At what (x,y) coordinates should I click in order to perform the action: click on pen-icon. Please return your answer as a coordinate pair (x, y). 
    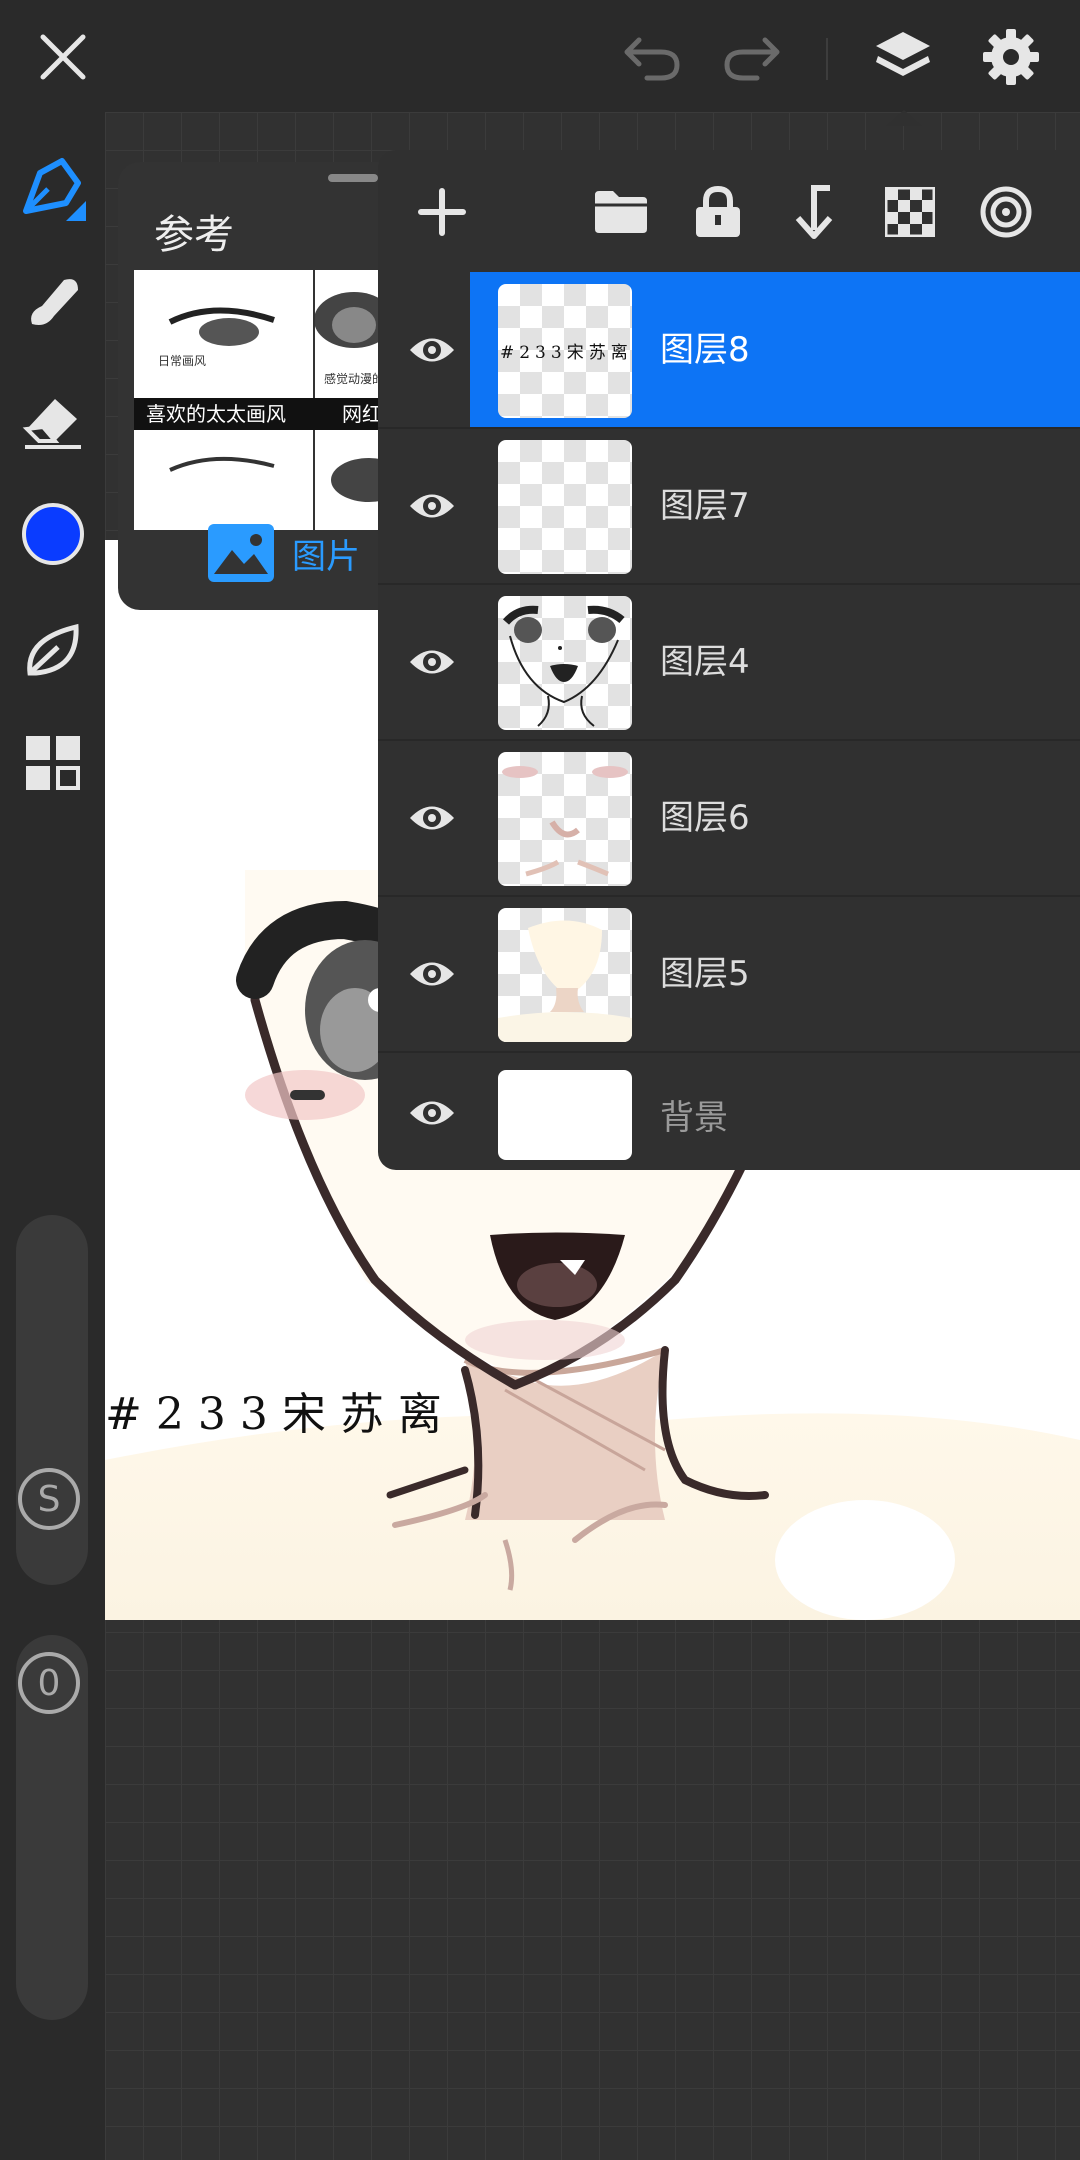
    Looking at the image, I should click on (52, 187).